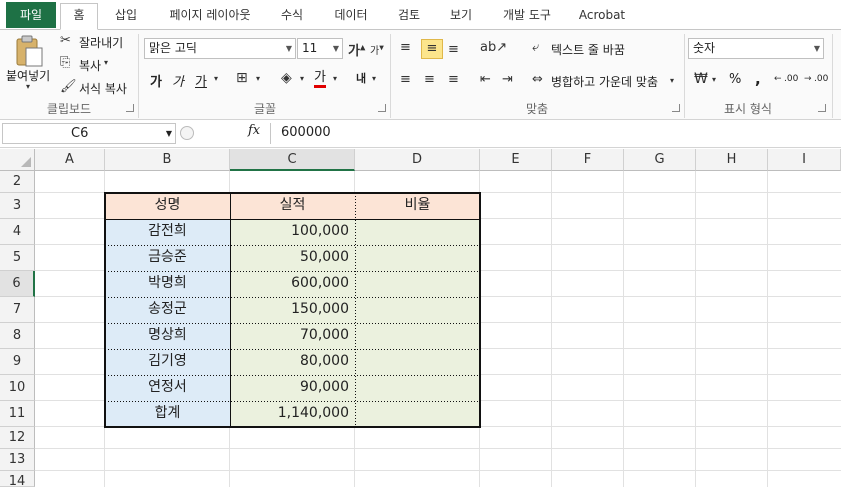  I want to click on table-cell-amount: 150,000, so click(292, 310).